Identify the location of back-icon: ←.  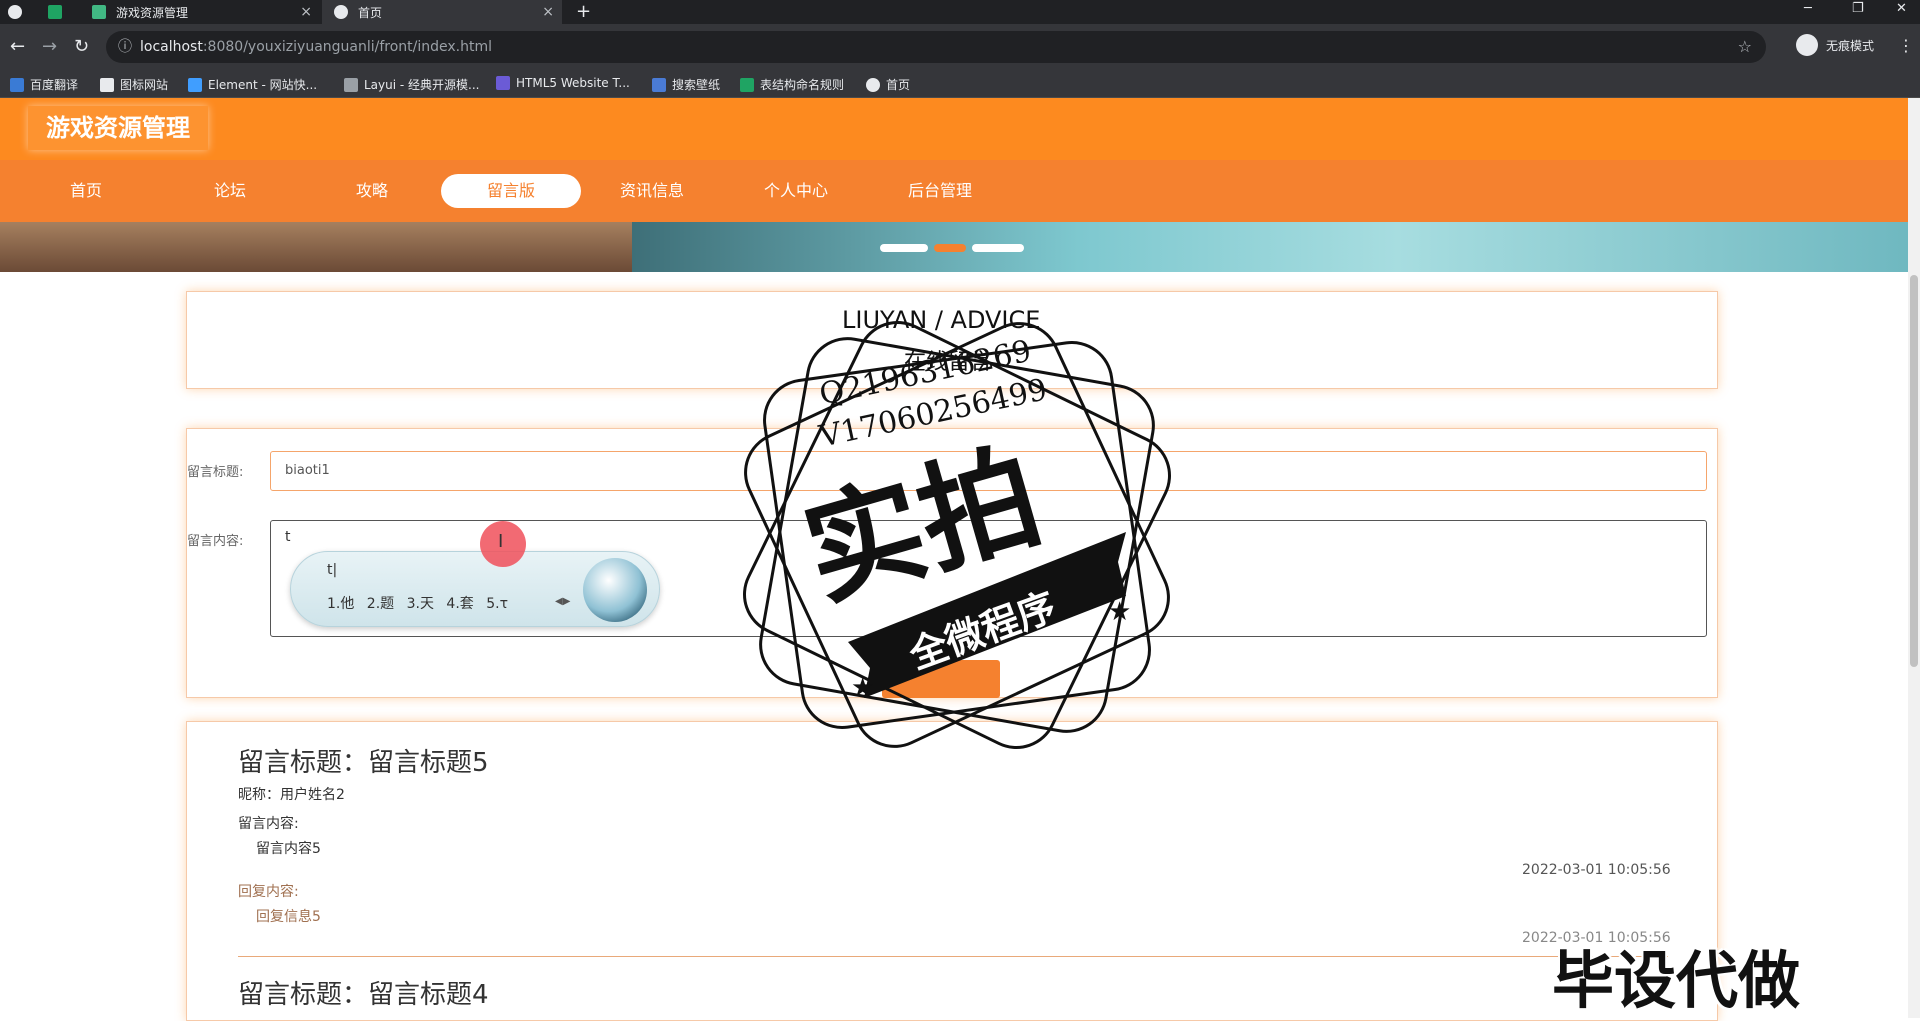
(17, 46).